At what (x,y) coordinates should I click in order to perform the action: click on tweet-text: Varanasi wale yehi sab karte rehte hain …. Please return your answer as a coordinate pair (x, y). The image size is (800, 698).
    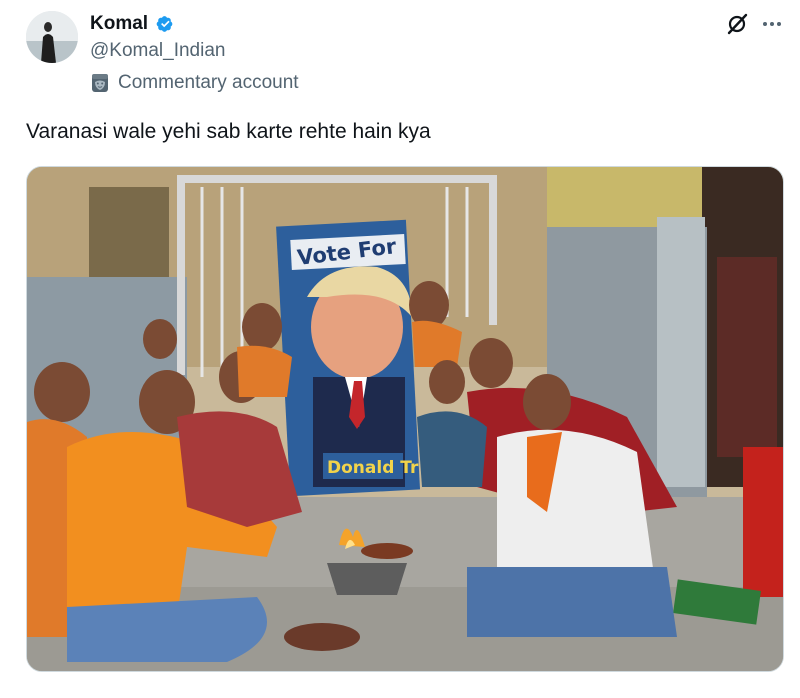
    Looking at the image, I should click on (228, 131).